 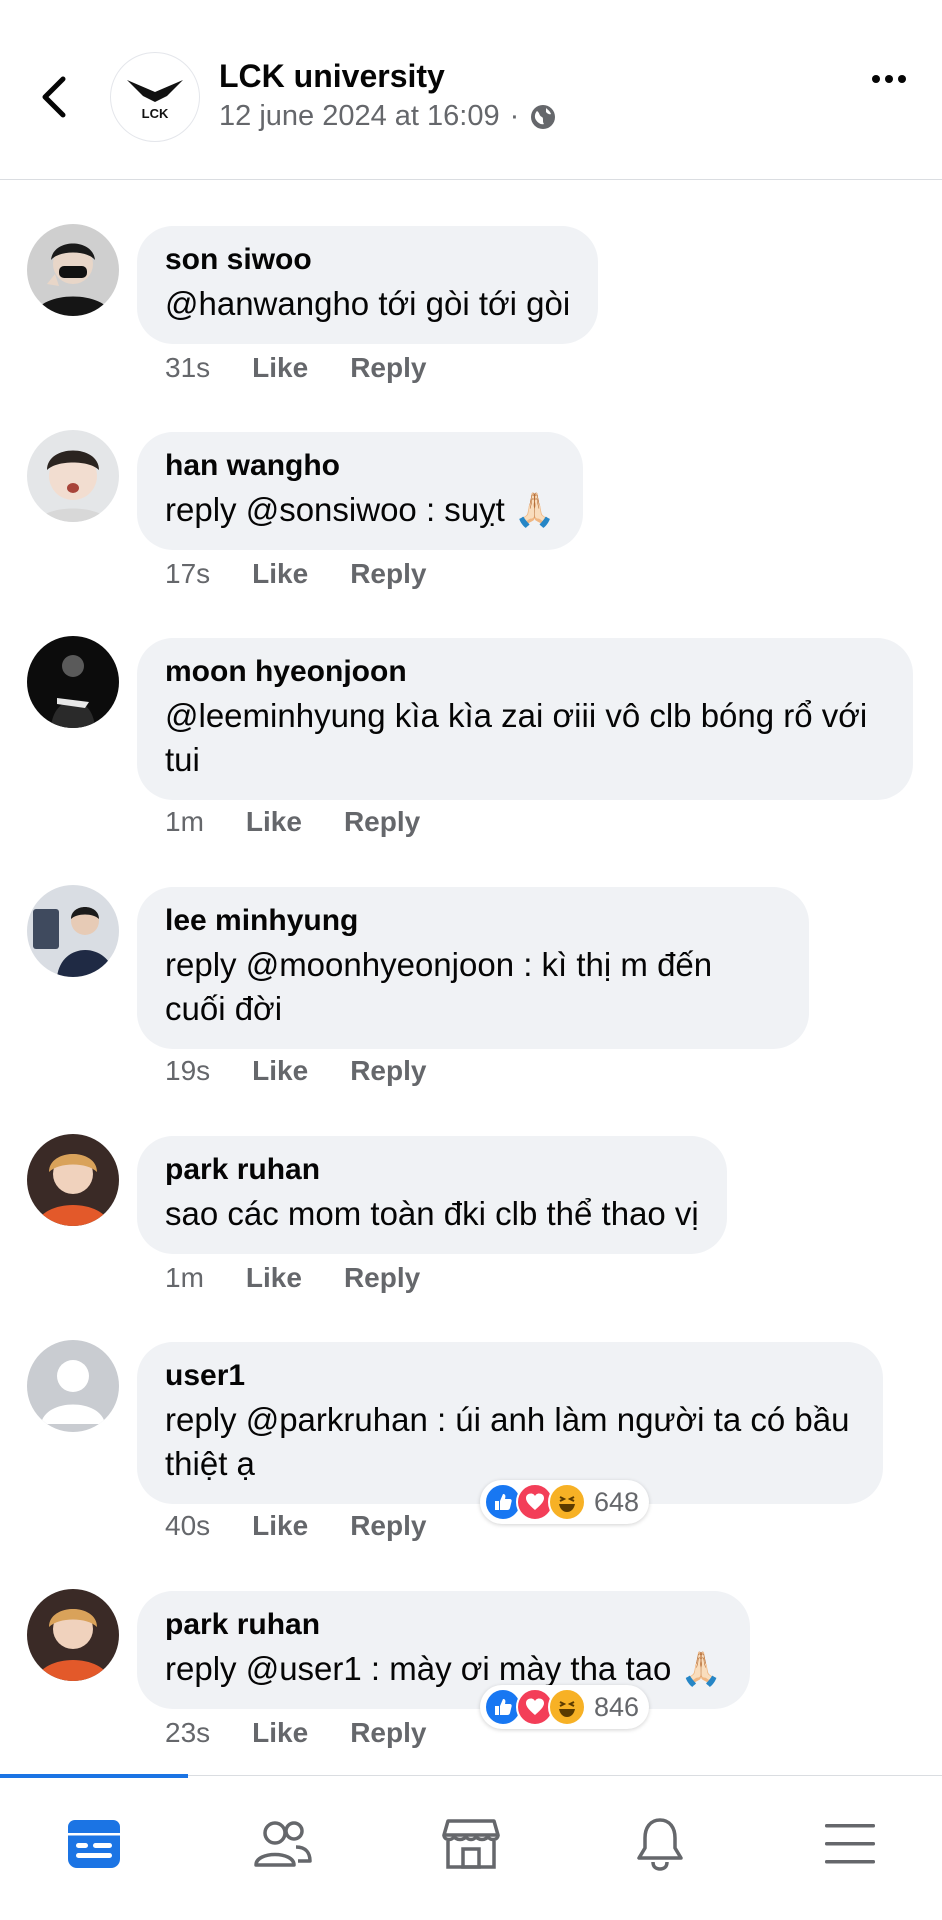 I want to click on lck-logo: LCK, so click(x=155, y=100).